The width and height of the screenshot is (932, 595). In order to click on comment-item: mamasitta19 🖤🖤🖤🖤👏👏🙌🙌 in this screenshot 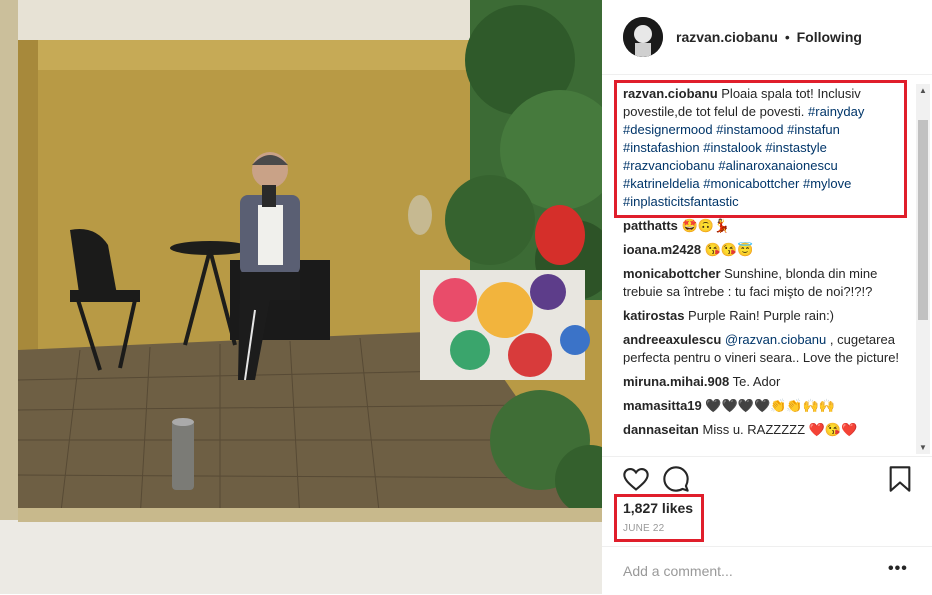, I will do `click(768, 406)`.